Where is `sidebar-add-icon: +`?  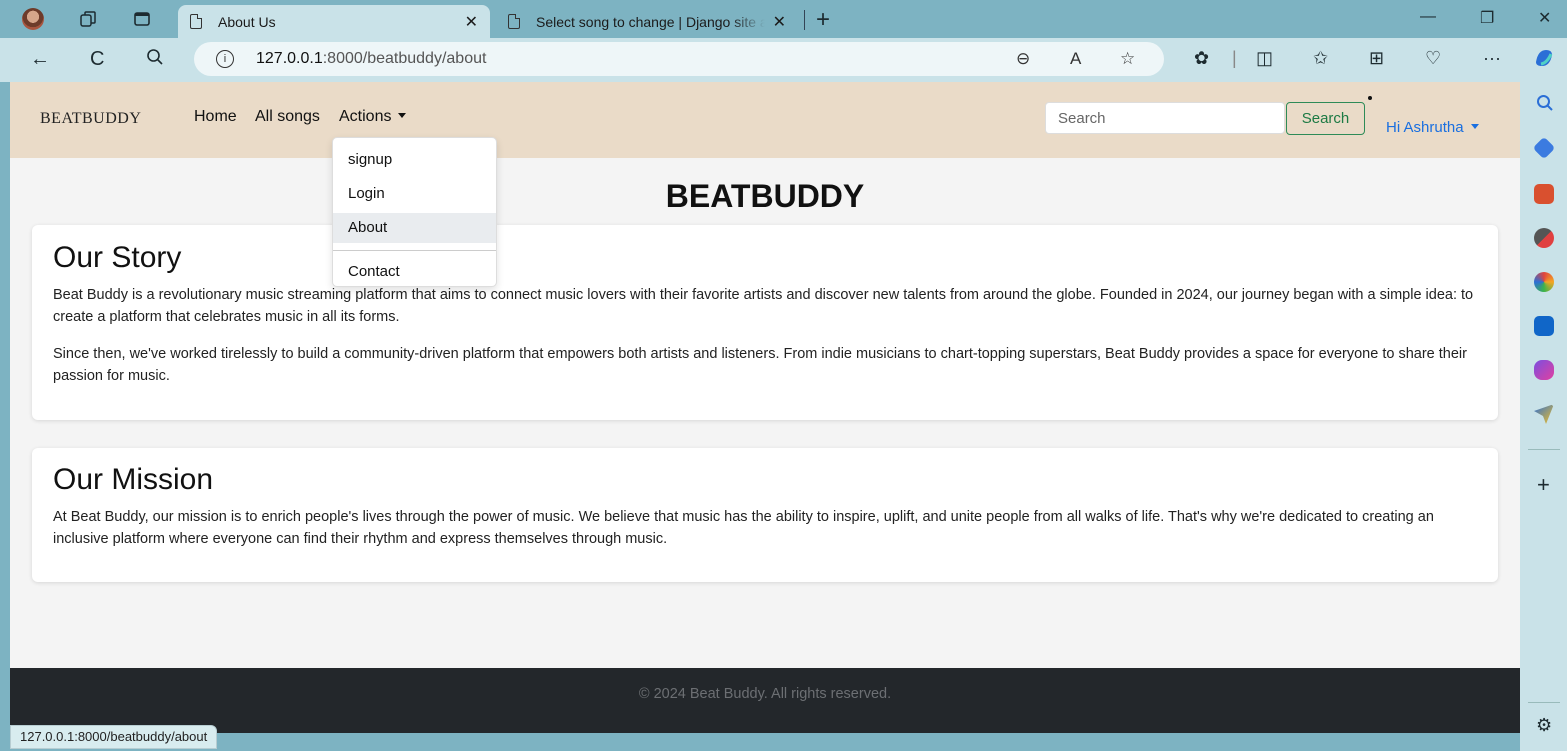
sidebar-add-icon: + is located at coordinates (1543, 485).